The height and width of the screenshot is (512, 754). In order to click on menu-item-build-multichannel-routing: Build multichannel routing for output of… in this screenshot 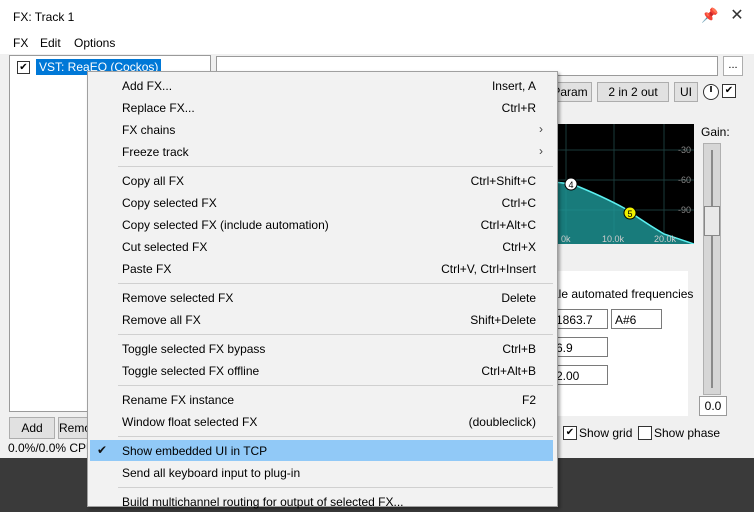, I will do `click(321, 501)`.